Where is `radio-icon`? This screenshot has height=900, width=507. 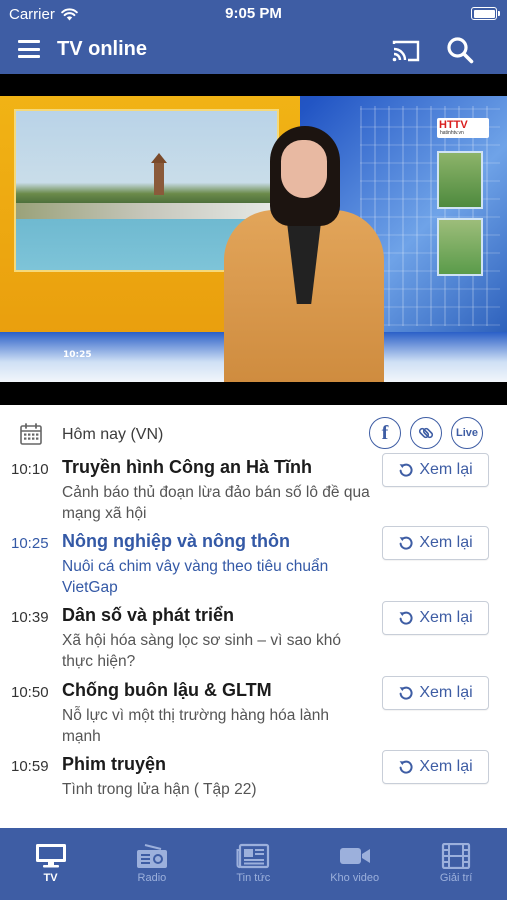 radio-icon is located at coordinates (152, 856).